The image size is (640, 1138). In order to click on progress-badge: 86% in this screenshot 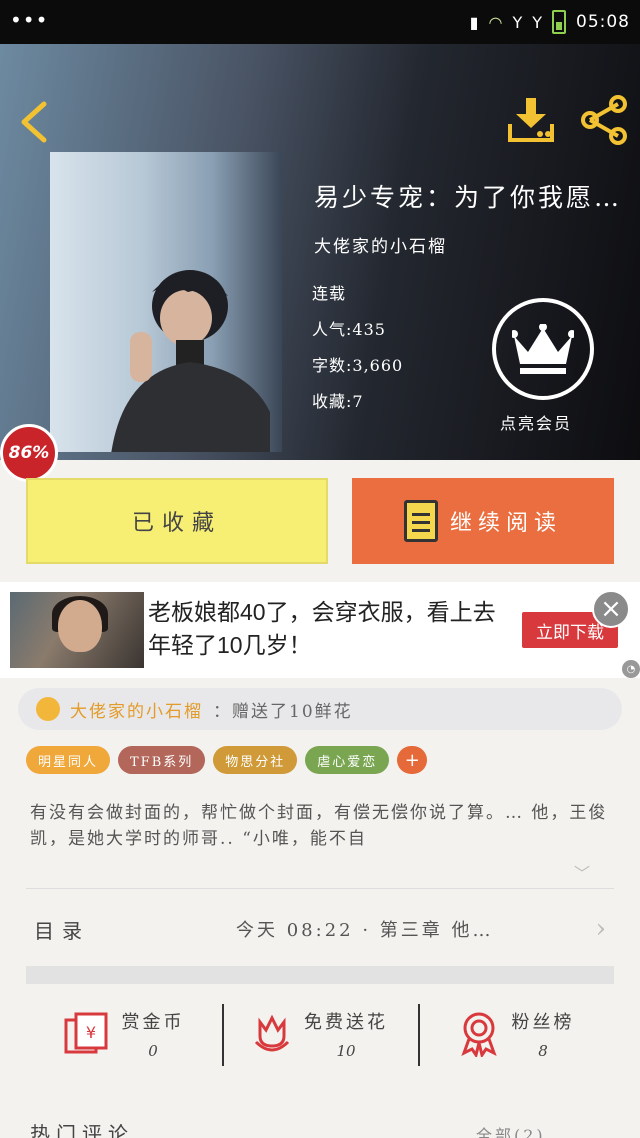, I will do `click(29, 453)`.